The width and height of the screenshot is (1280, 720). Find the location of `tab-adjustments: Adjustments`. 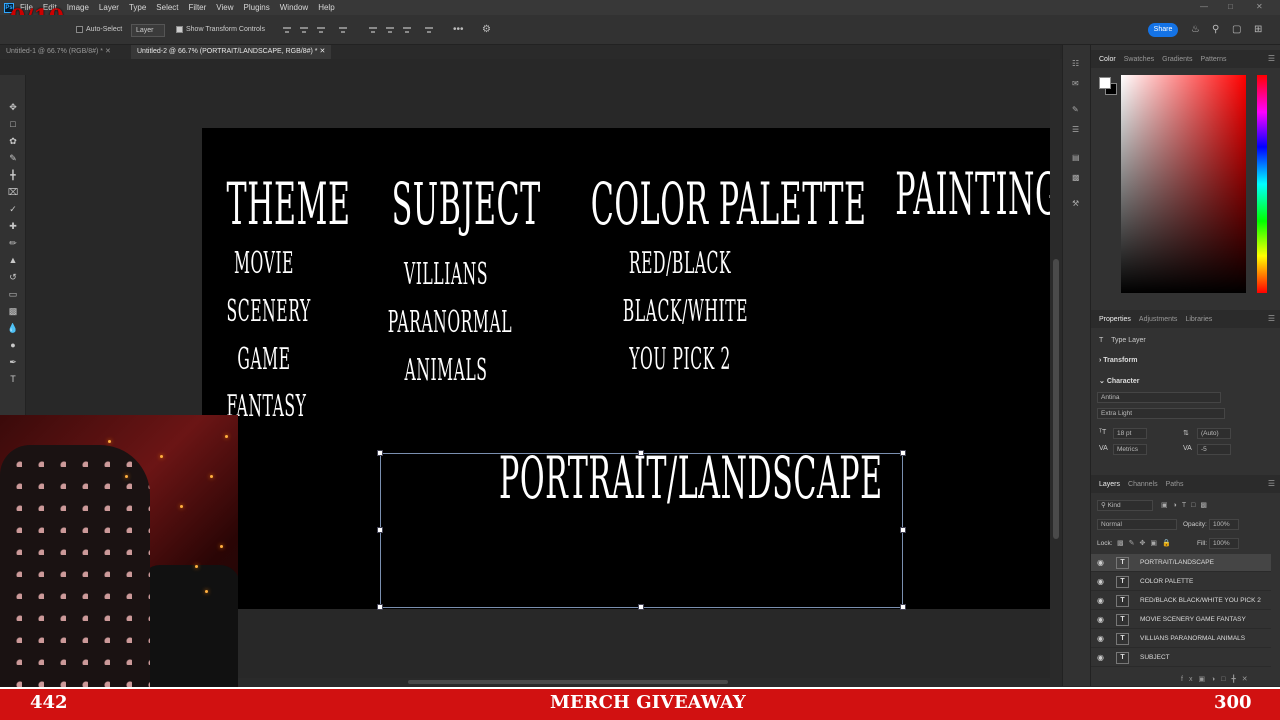

tab-adjustments: Adjustments is located at coordinates (1158, 319).